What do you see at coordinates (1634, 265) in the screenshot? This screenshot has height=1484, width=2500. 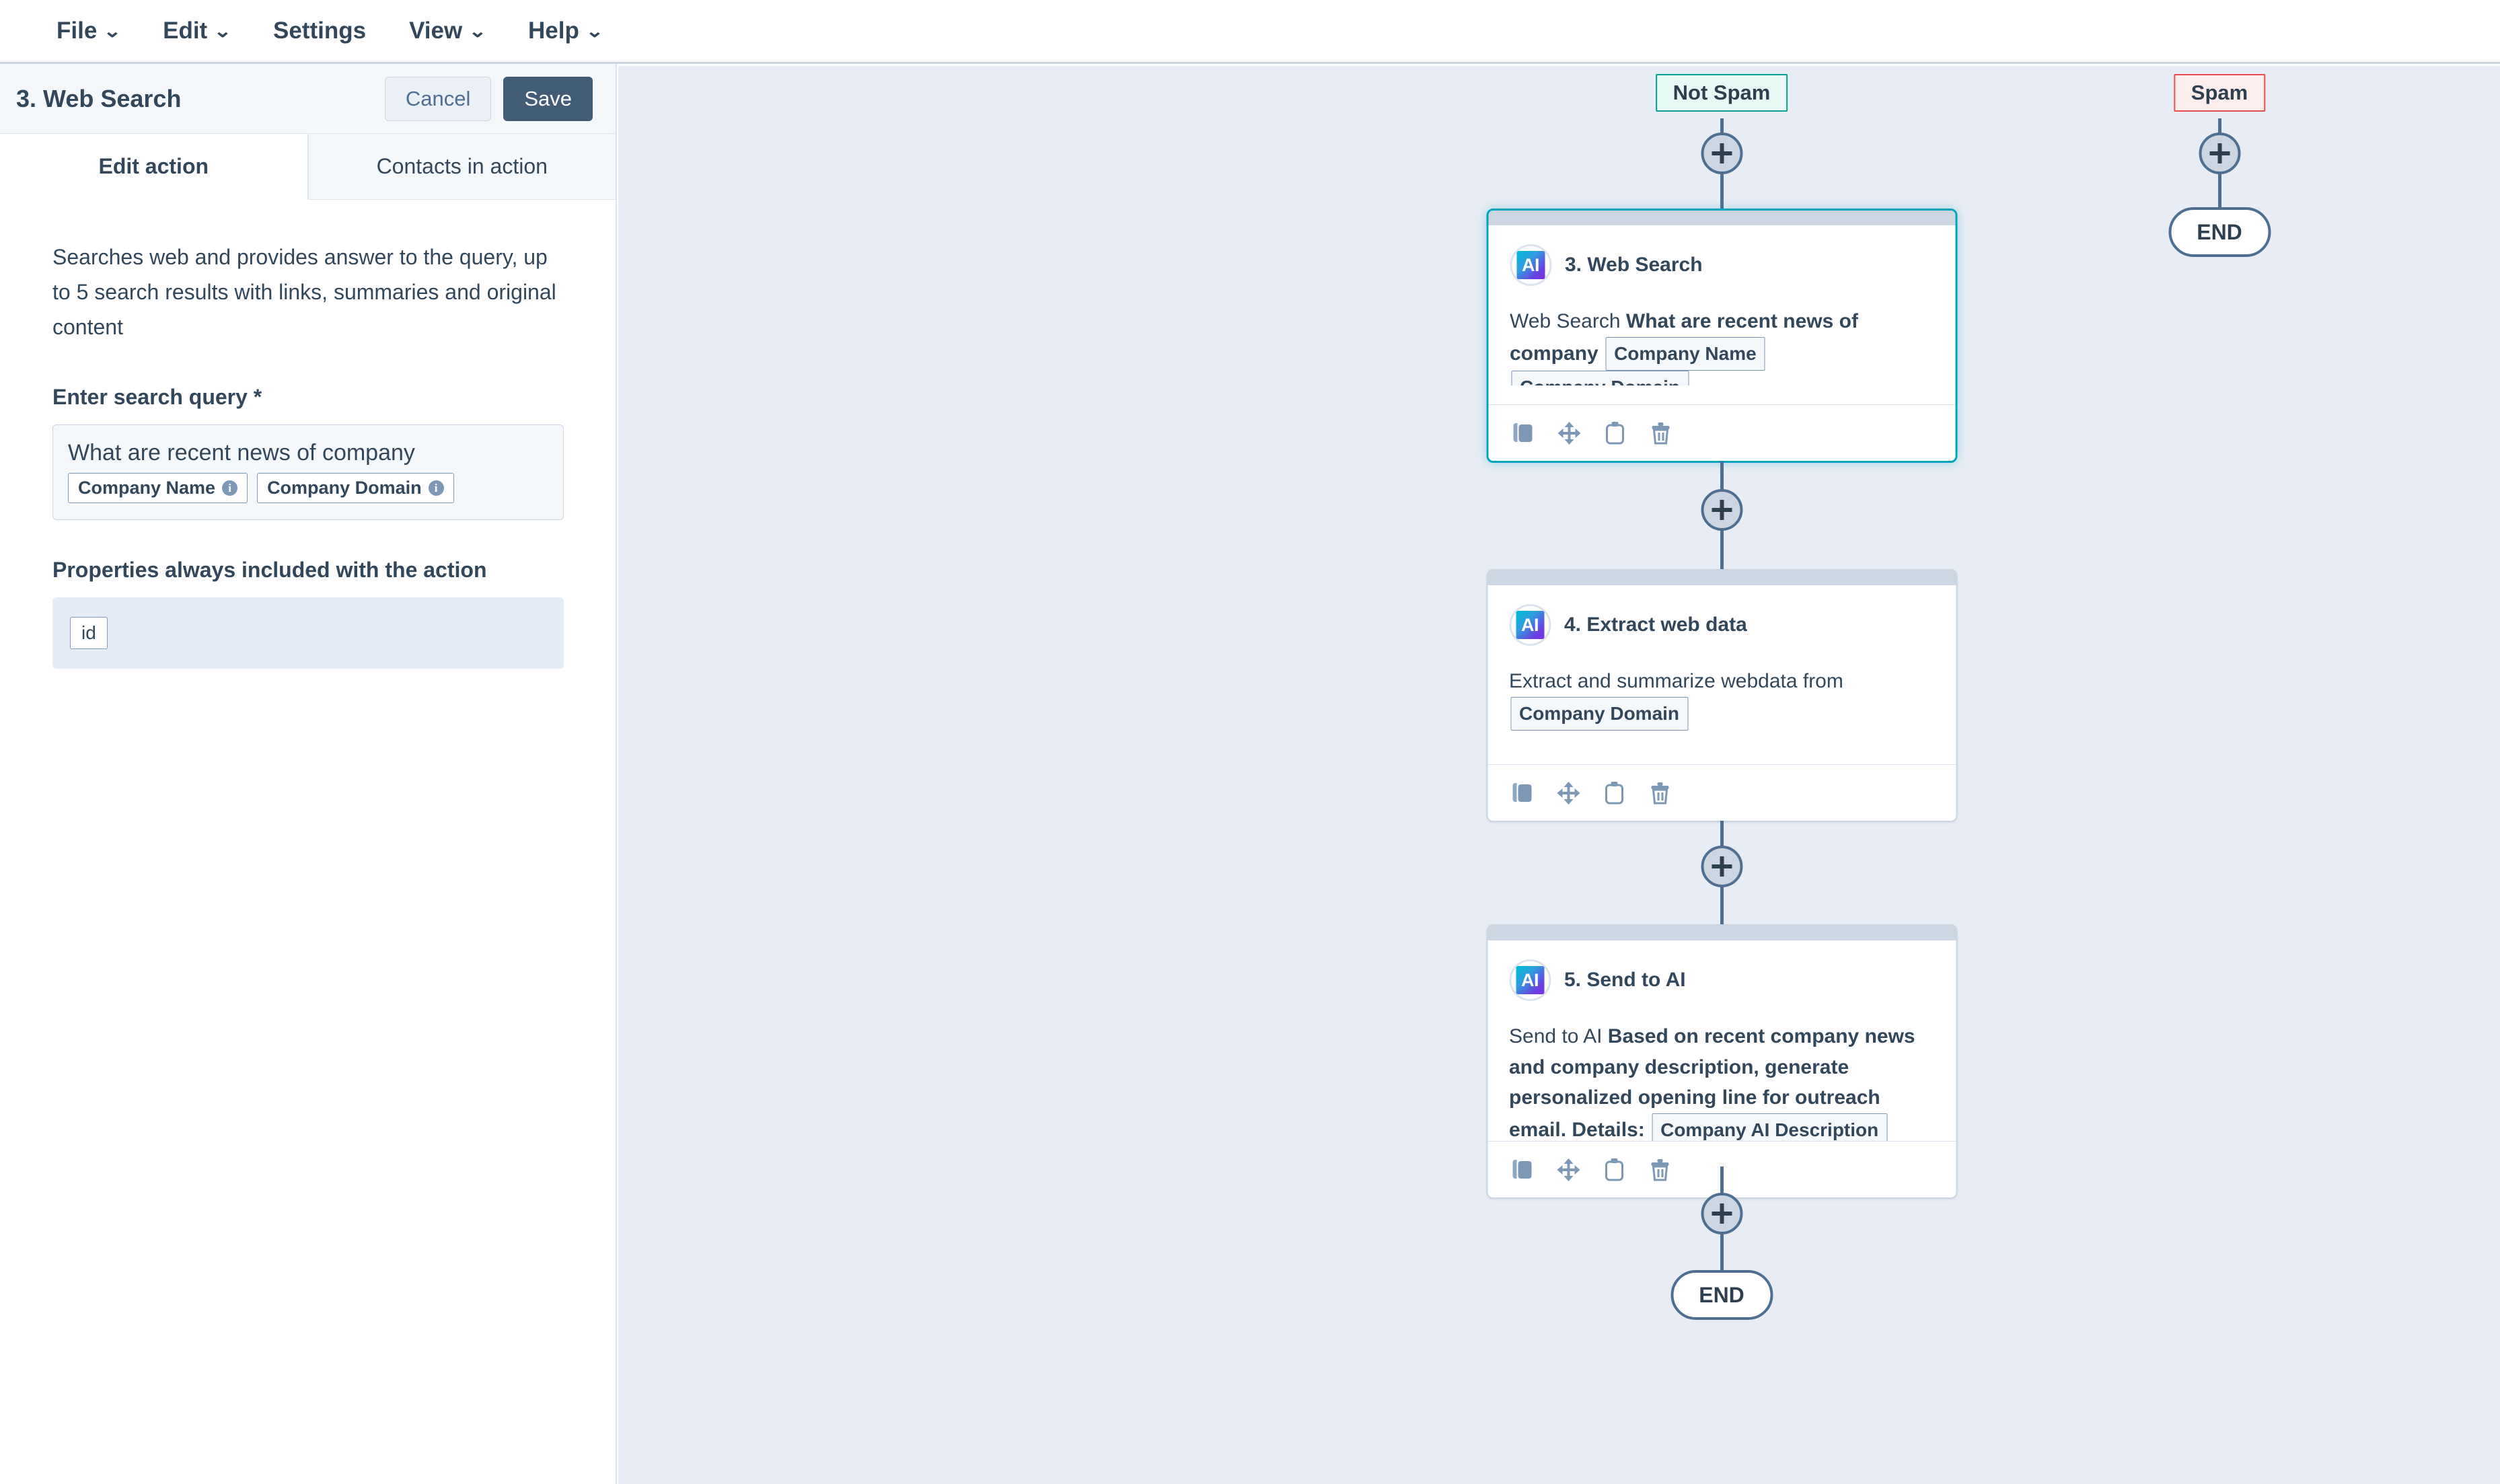 I see `card-title: 3. Web Search` at bounding box center [1634, 265].